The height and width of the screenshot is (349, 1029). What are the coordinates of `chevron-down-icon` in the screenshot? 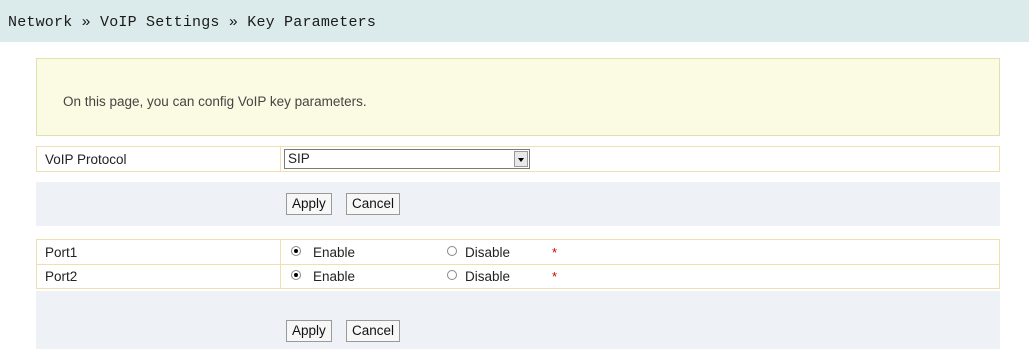 It's located at (521, 159).